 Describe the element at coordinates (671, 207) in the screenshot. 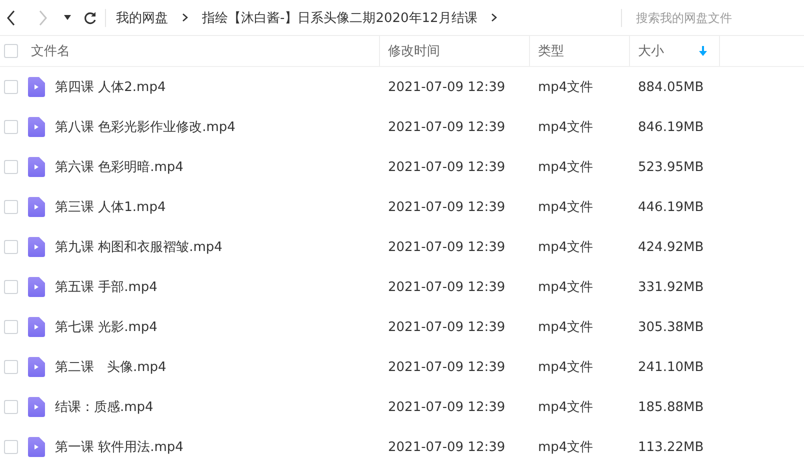

I see `file-size: 446.19MB` at that location.